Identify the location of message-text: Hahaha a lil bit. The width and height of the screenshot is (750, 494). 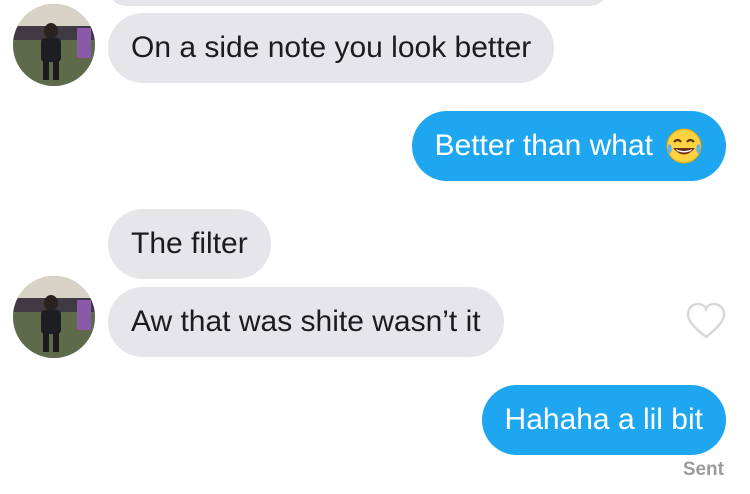
(603, 419).